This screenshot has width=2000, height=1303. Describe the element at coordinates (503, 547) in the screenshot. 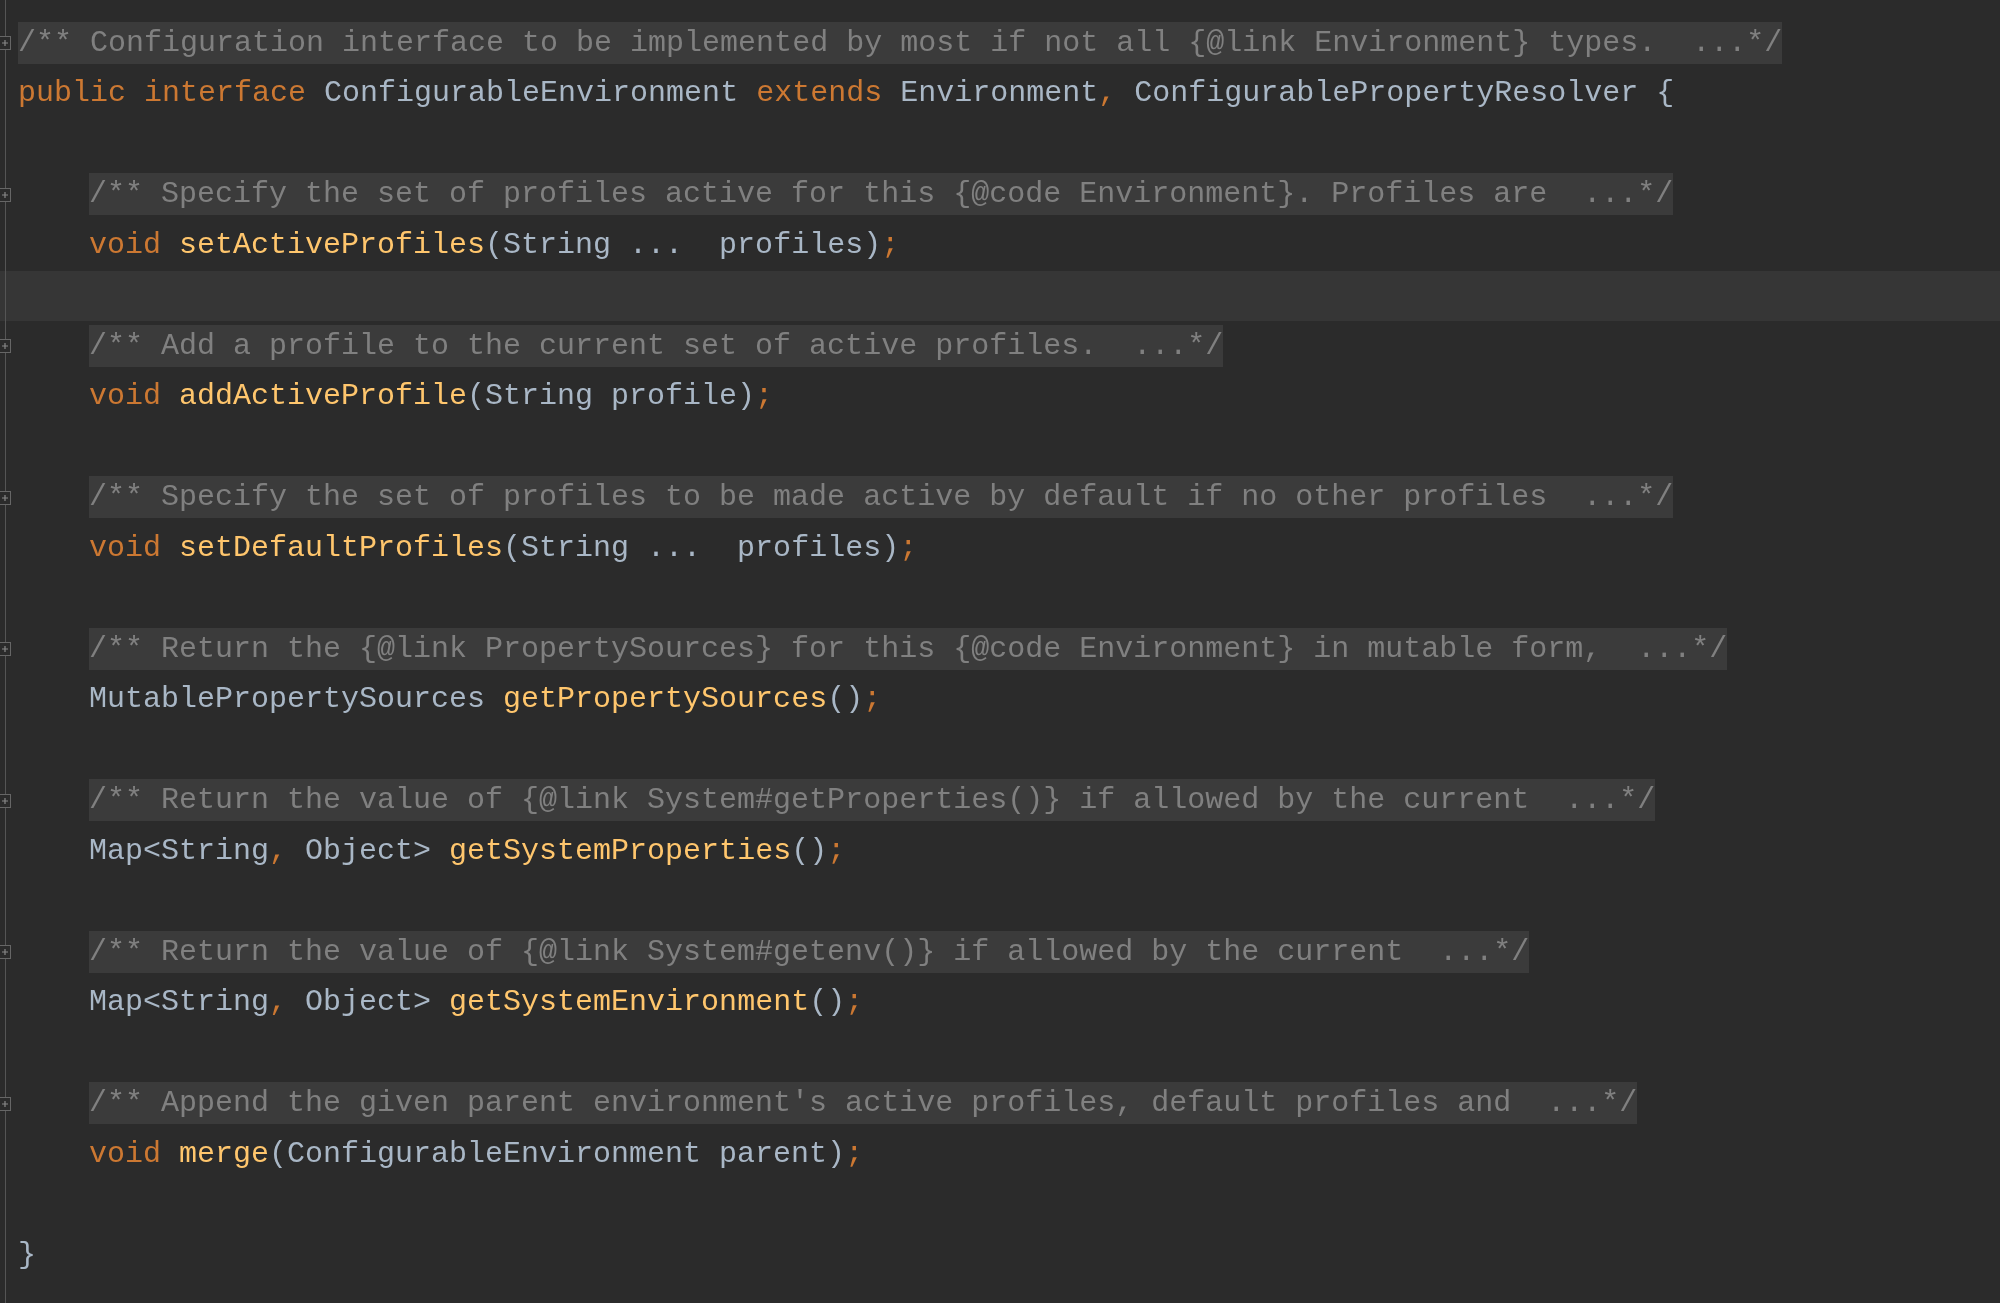

I see `code-line: void setDefaultProfiles(String ... profiles);` at that location.